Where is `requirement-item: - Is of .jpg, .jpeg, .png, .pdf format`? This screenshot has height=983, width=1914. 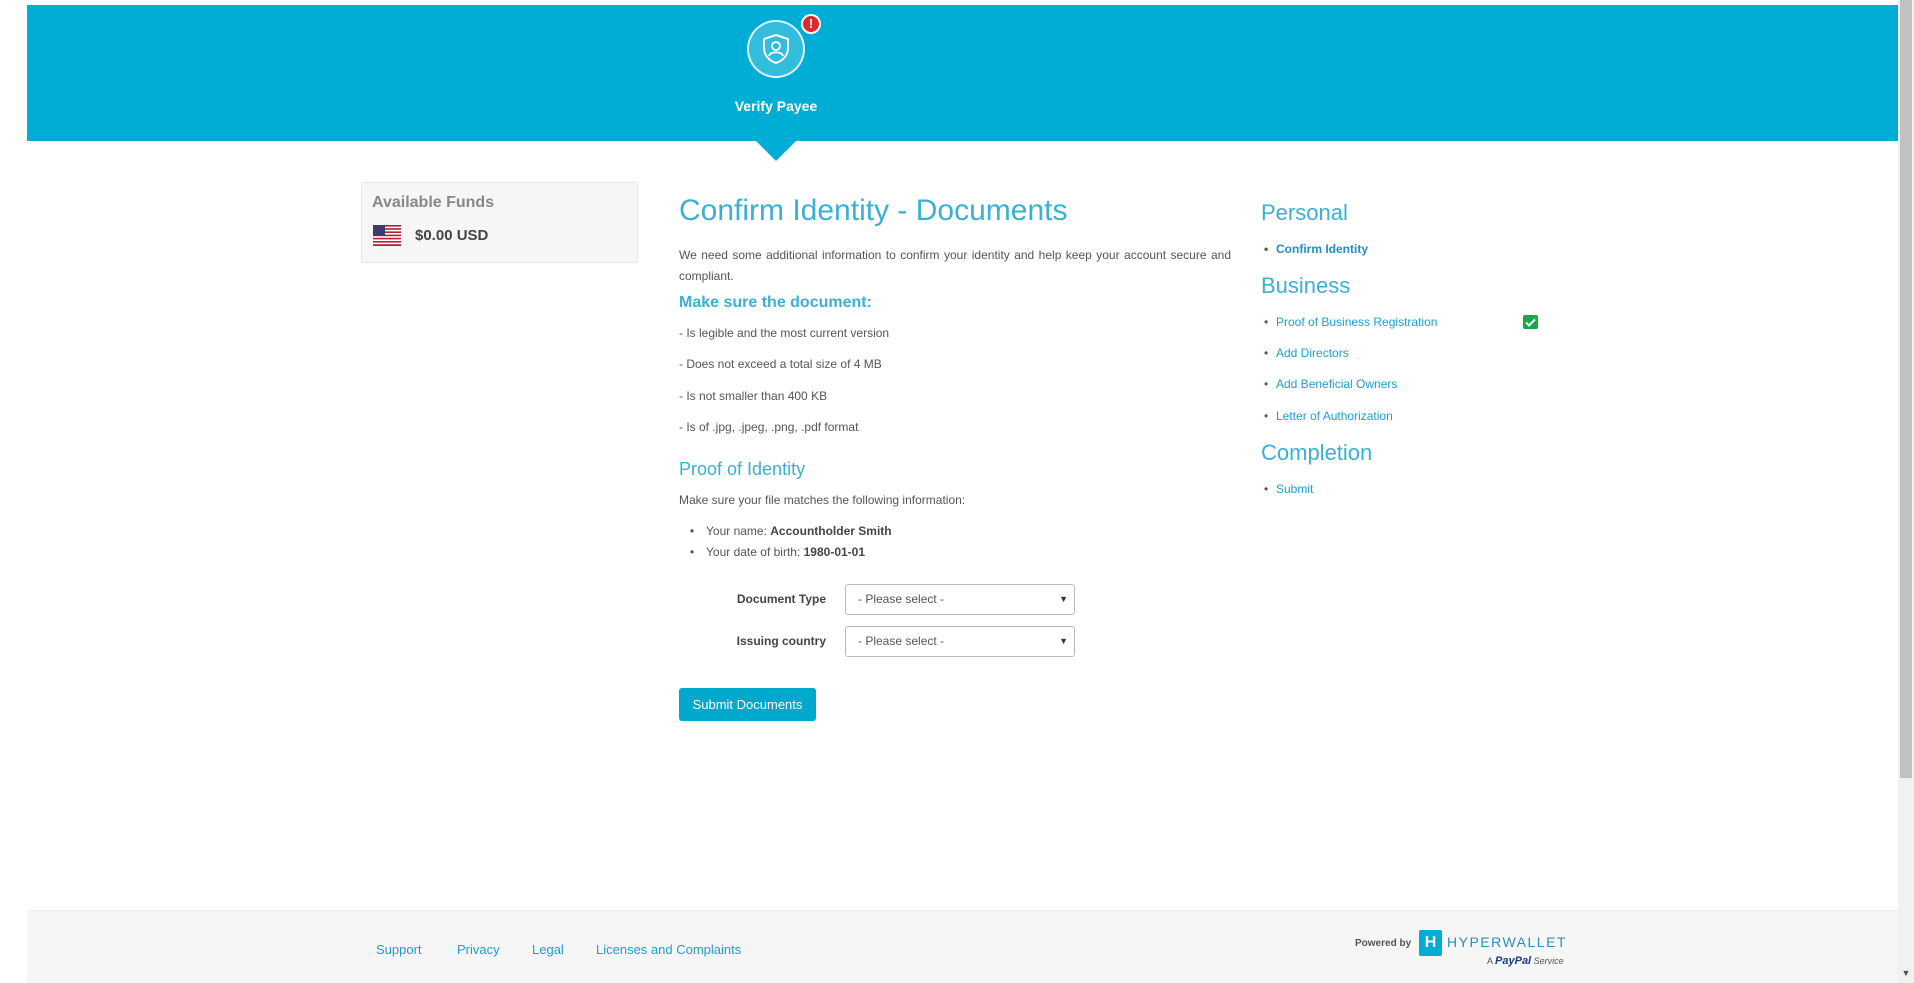
requirement-item: - Is of .jpg, .jpeg, .png, .pdf format is located at coordinates (769, 427).